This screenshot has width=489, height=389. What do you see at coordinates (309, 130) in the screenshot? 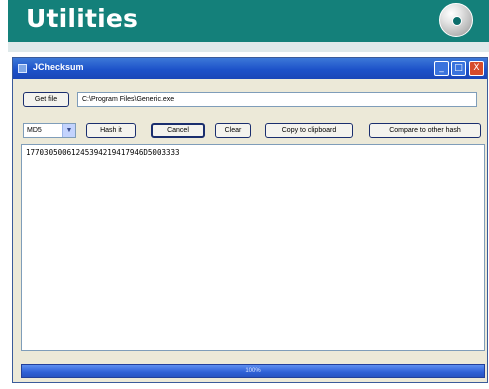
I see `copy-to-clipboard-button: Copy to clipboard` at bounding box center [309, 130].